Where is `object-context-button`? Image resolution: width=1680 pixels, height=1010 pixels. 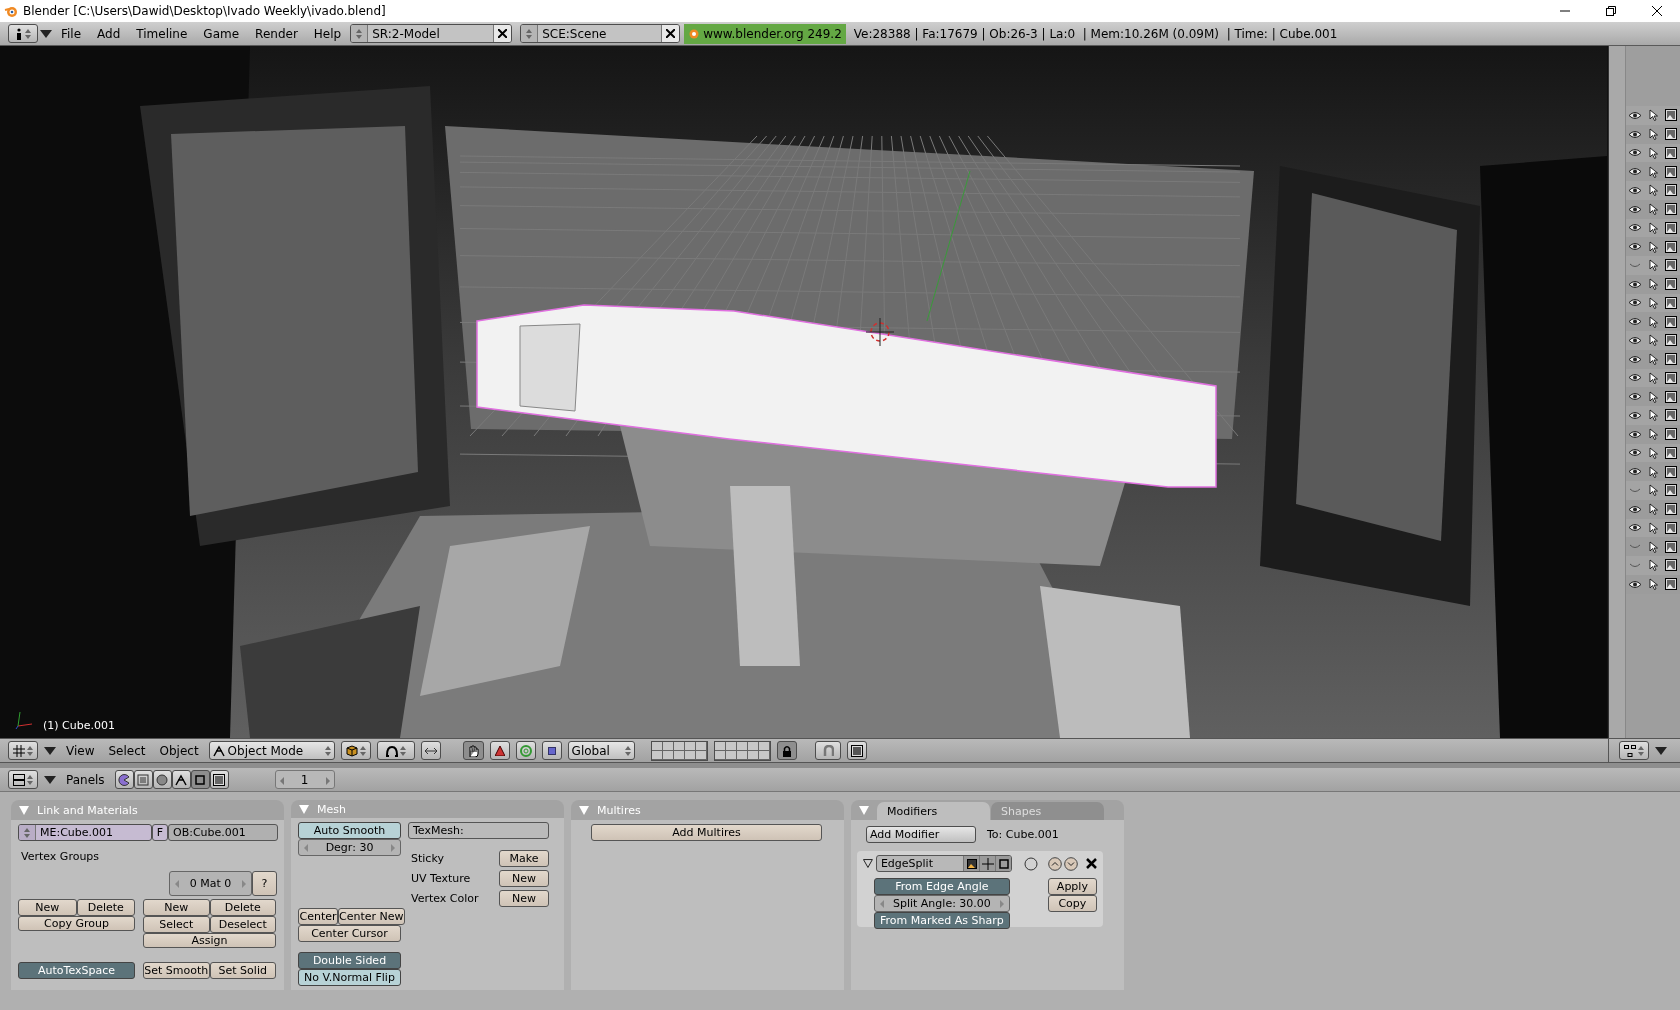 object-context-button is located at coordinates (181, 779).